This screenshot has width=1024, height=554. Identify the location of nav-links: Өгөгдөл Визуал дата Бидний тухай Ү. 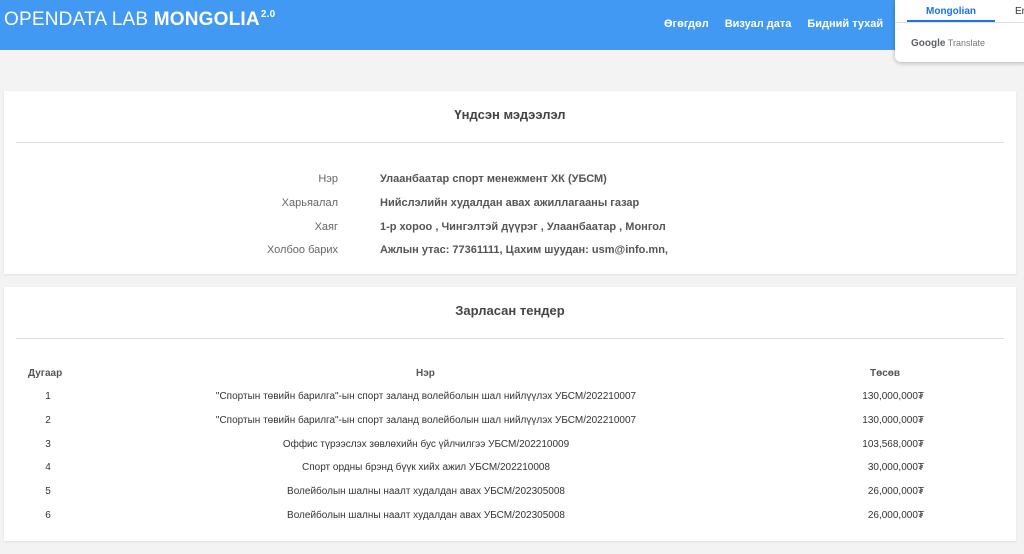
(784, 24).